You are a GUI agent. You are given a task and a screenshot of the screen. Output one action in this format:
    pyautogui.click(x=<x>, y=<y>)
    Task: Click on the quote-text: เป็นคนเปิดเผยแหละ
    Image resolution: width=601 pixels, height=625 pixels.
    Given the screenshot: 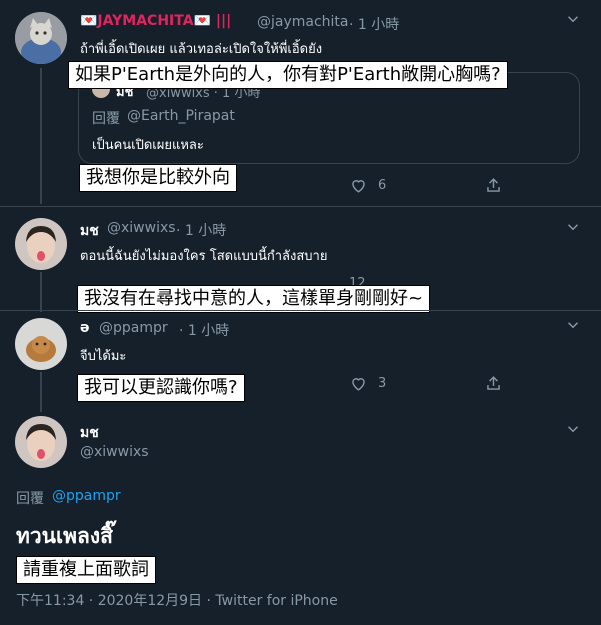 What is the action you would take?
    pyautogui.click(x=148, y=145)
    